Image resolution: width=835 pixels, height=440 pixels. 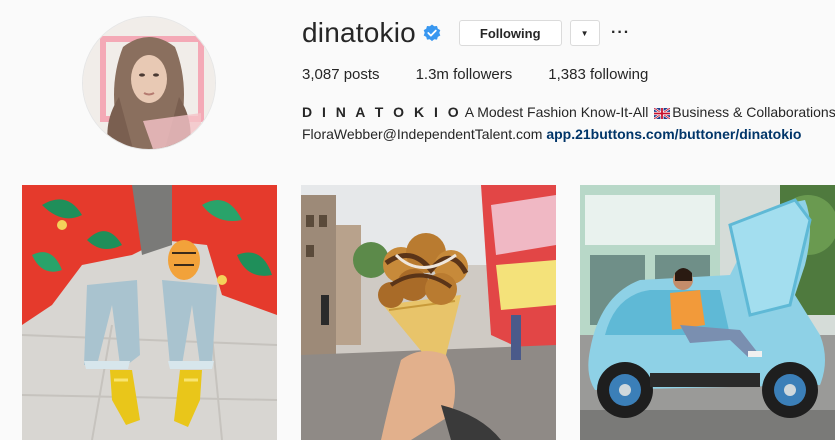 What do you see at coordinates (584, 33) in the screenshot?
I see `chevron-down-icon: ▼` at bounding box center [584, 33].